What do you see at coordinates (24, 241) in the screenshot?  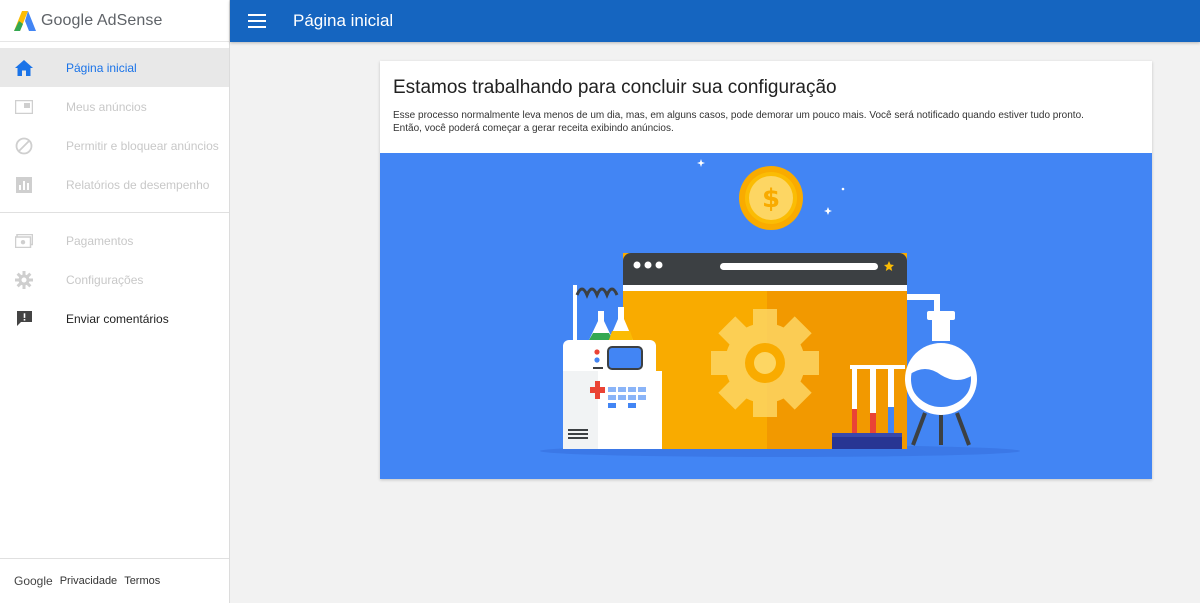 I see `payments-icon` at bounding box center [24, 241].